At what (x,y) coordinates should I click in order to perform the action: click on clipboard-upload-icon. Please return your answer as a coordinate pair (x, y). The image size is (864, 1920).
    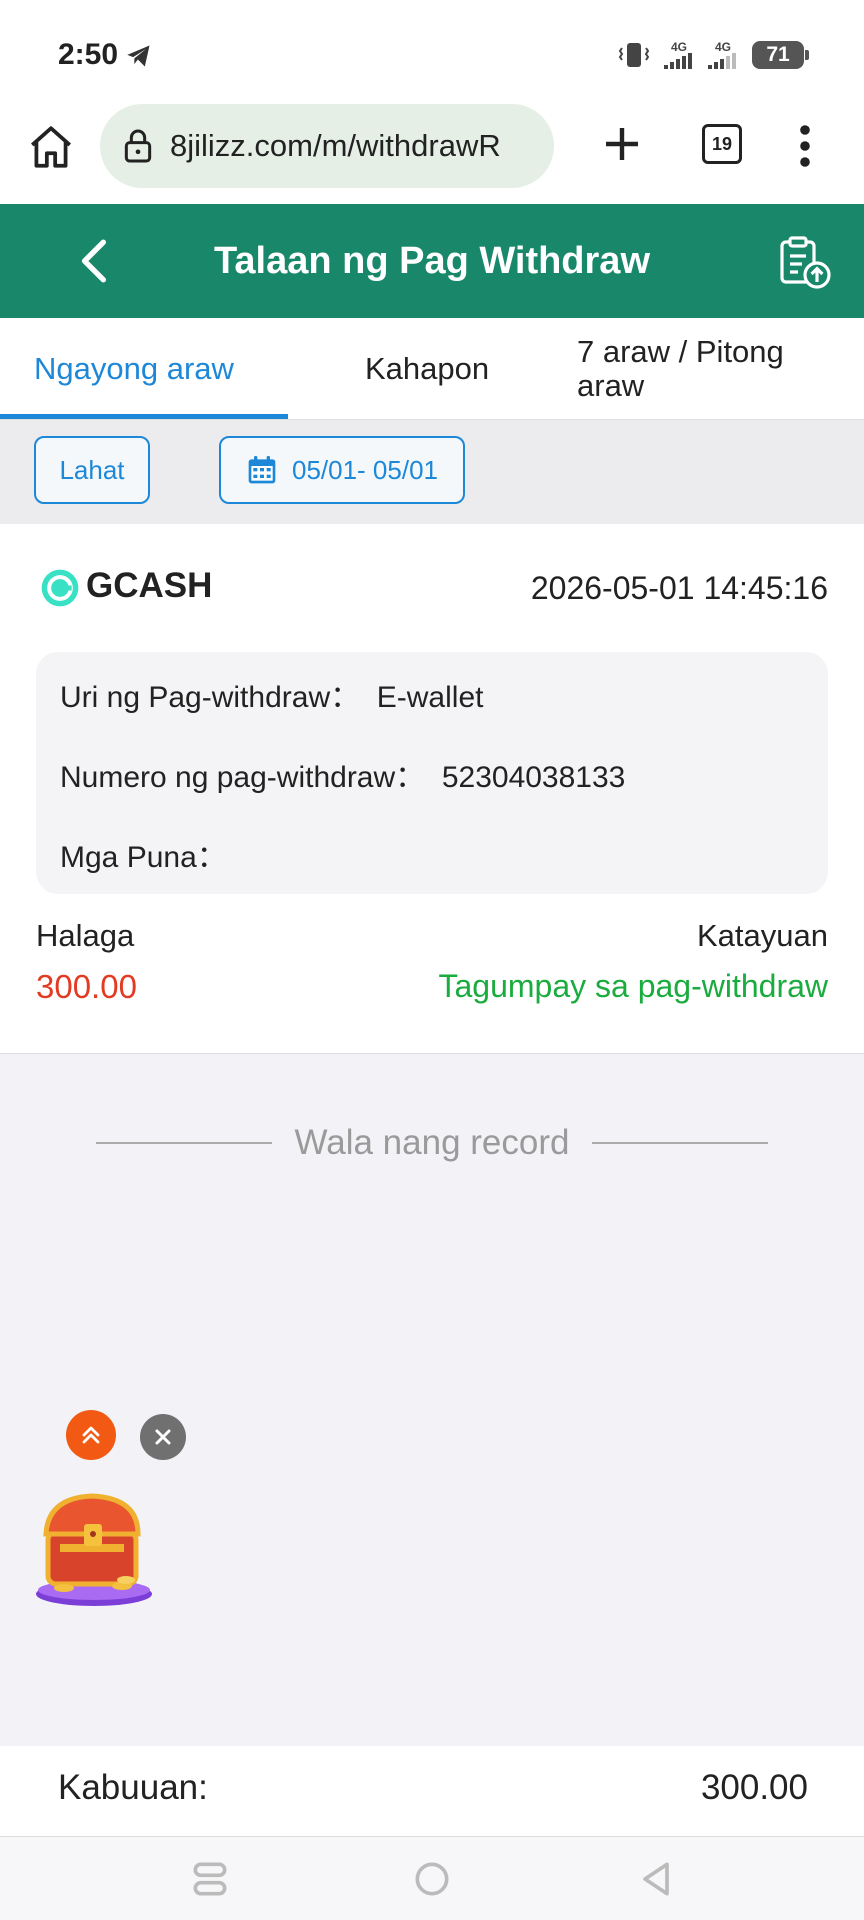
    Looking at the image, I should click on (804, 262).